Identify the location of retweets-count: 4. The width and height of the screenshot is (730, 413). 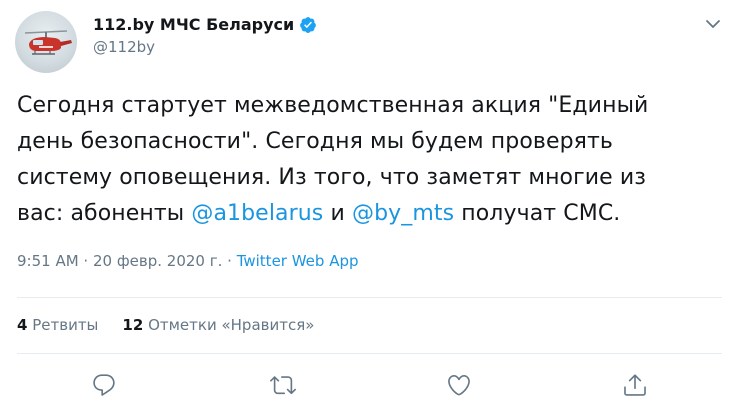
(22, 325).